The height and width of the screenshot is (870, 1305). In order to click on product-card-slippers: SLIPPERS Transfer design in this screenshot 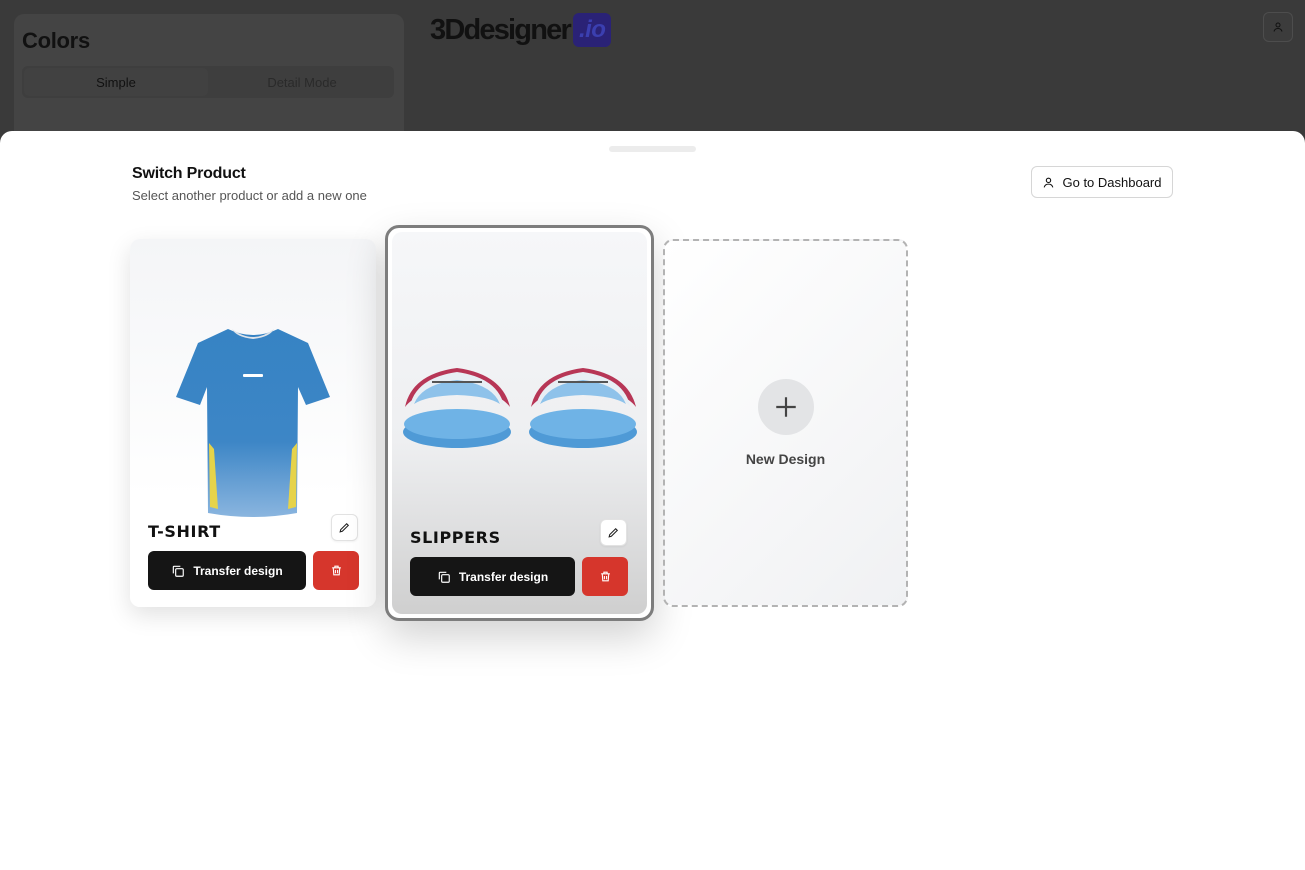, I will do `click(519, 423)`.